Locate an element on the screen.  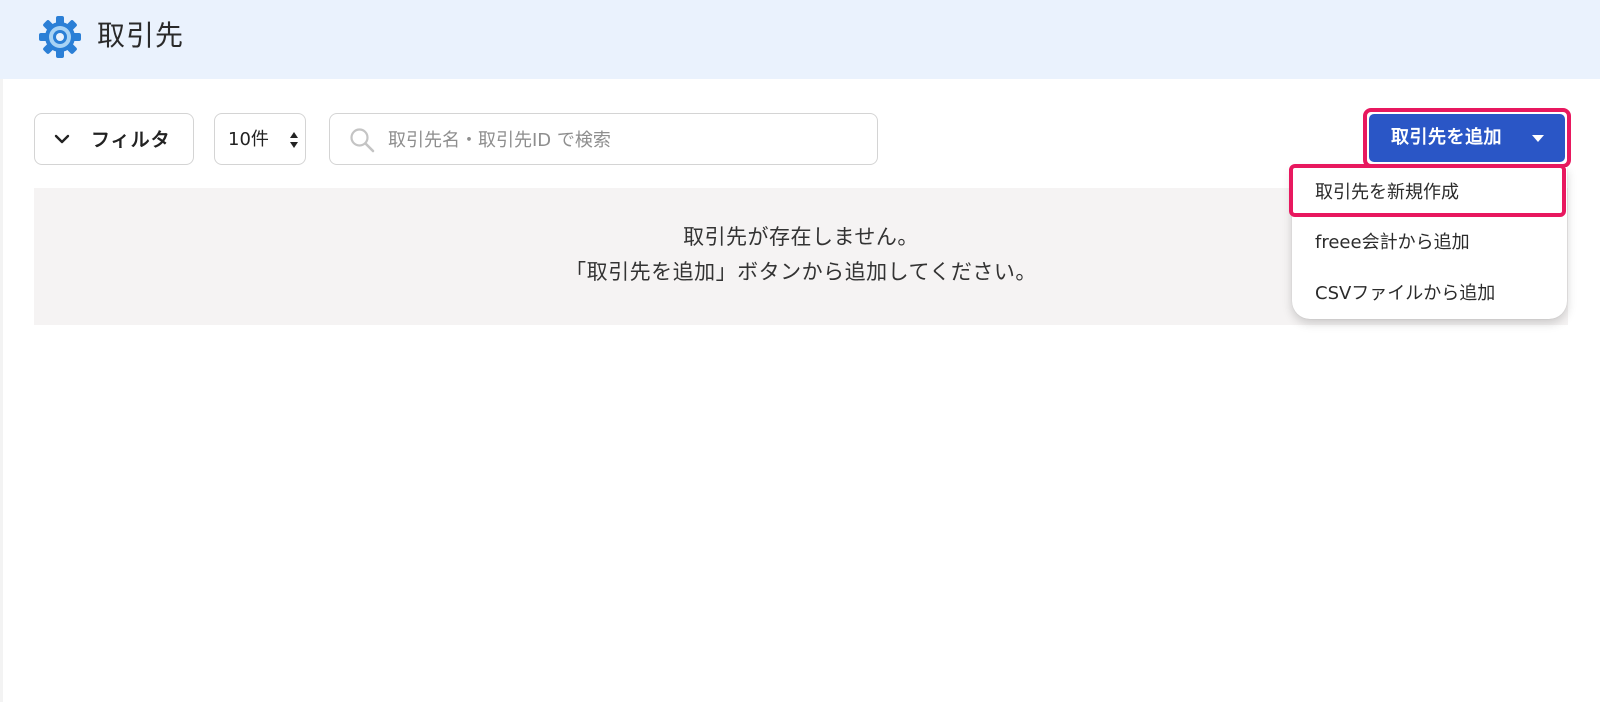
menu-item-create-new: 取引先を新規作成 is located at coordinates (1429, 193).